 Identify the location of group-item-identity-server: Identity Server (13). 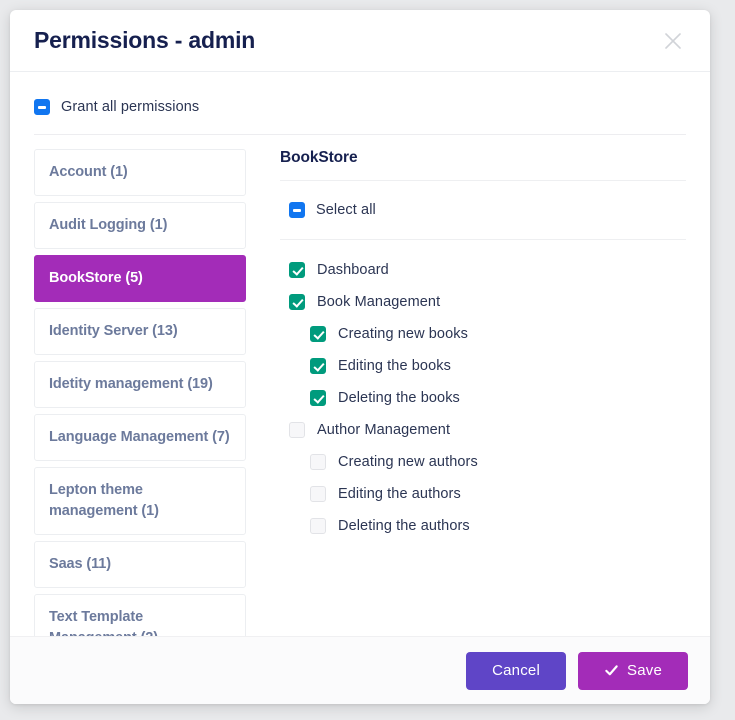
(140, 332).